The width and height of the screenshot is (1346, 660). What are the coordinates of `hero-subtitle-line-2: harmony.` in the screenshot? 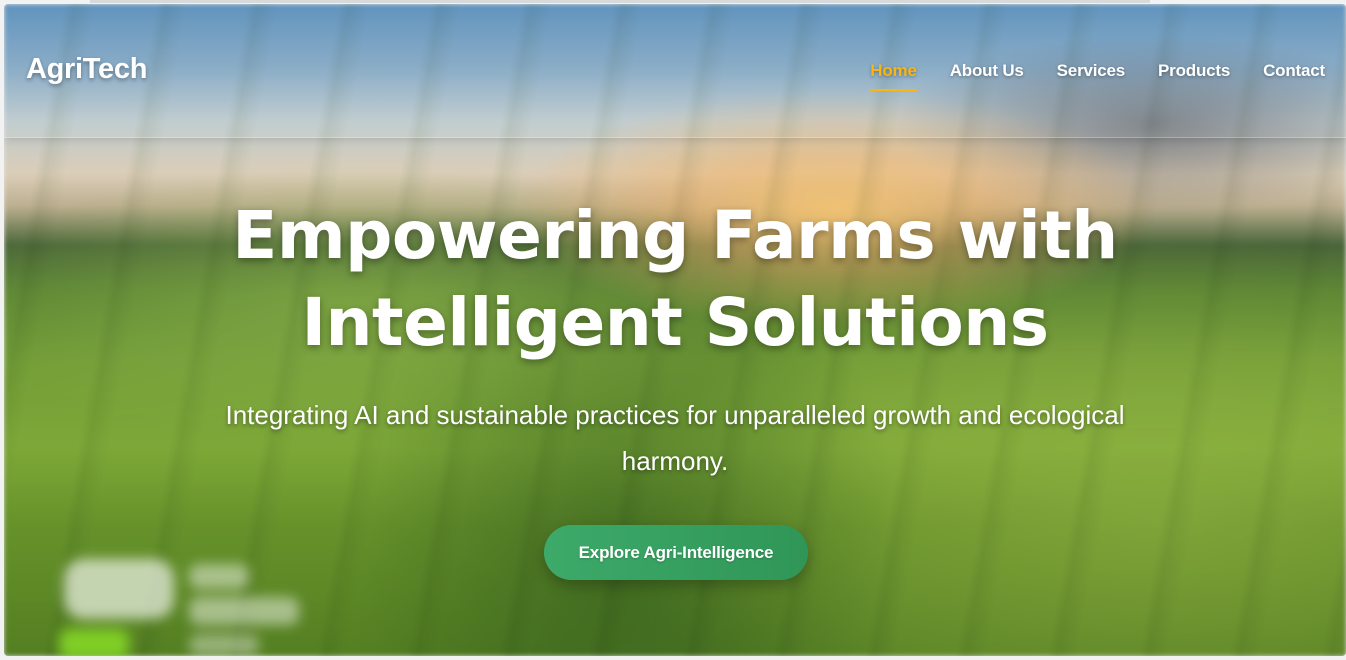 It's located at (675, 461).